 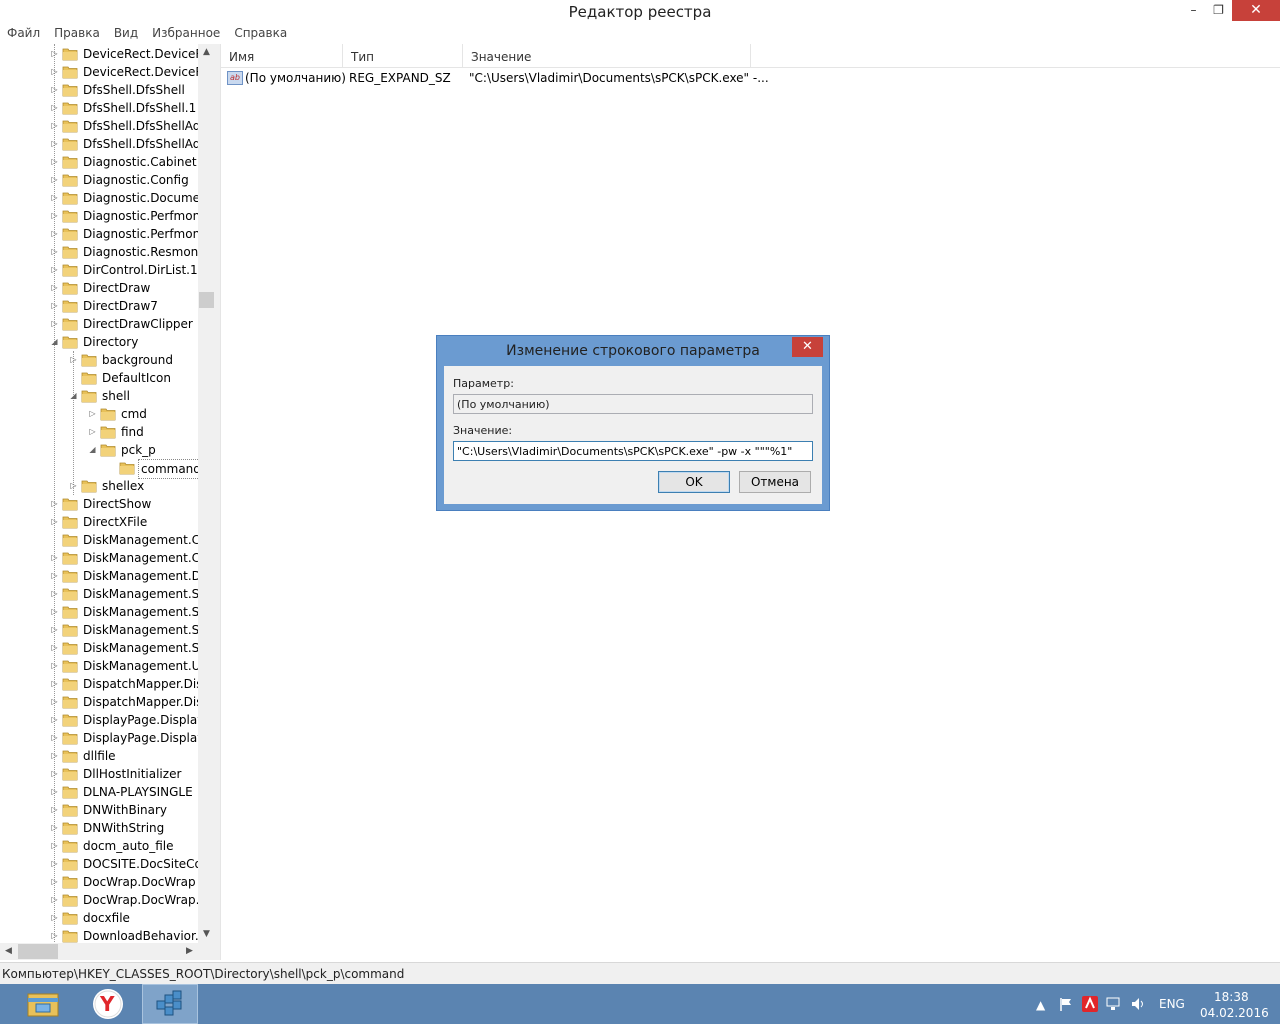 What do you see at coordinates (99, 144) in the screenshot?
I see `tree-item: ▷ DfsShell.DfsShellAdm` at bounding box center [99, 144].